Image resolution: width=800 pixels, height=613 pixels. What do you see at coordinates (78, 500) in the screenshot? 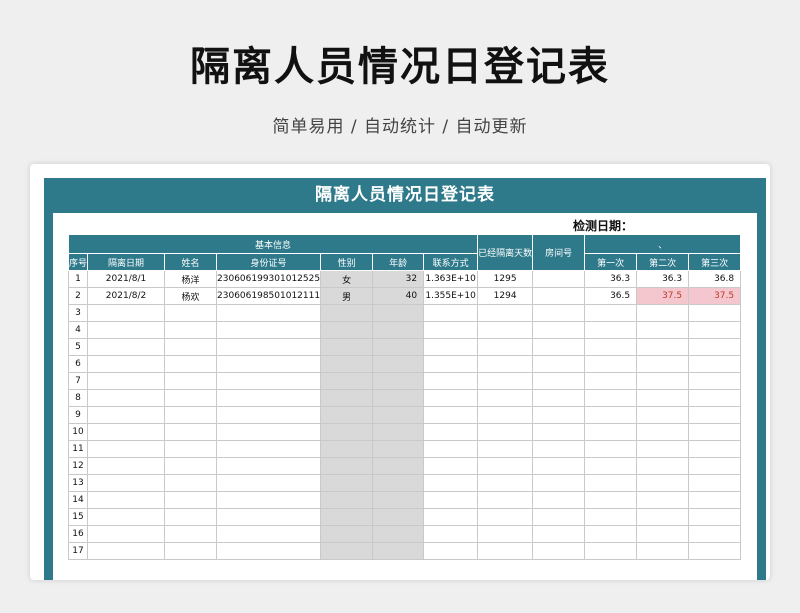
I see `cell-no: 14` at bounding box center [78, 500].